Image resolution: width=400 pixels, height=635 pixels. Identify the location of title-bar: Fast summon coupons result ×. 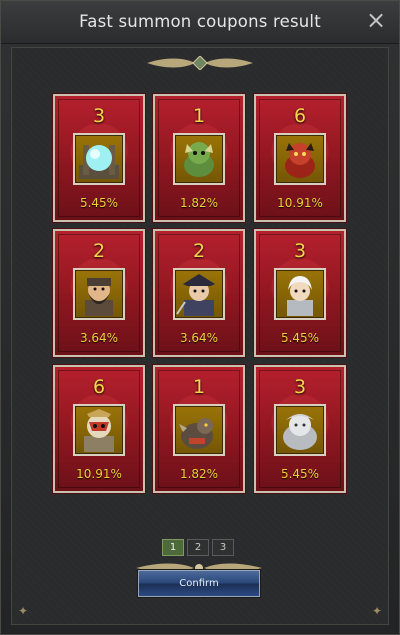
(200, 22).